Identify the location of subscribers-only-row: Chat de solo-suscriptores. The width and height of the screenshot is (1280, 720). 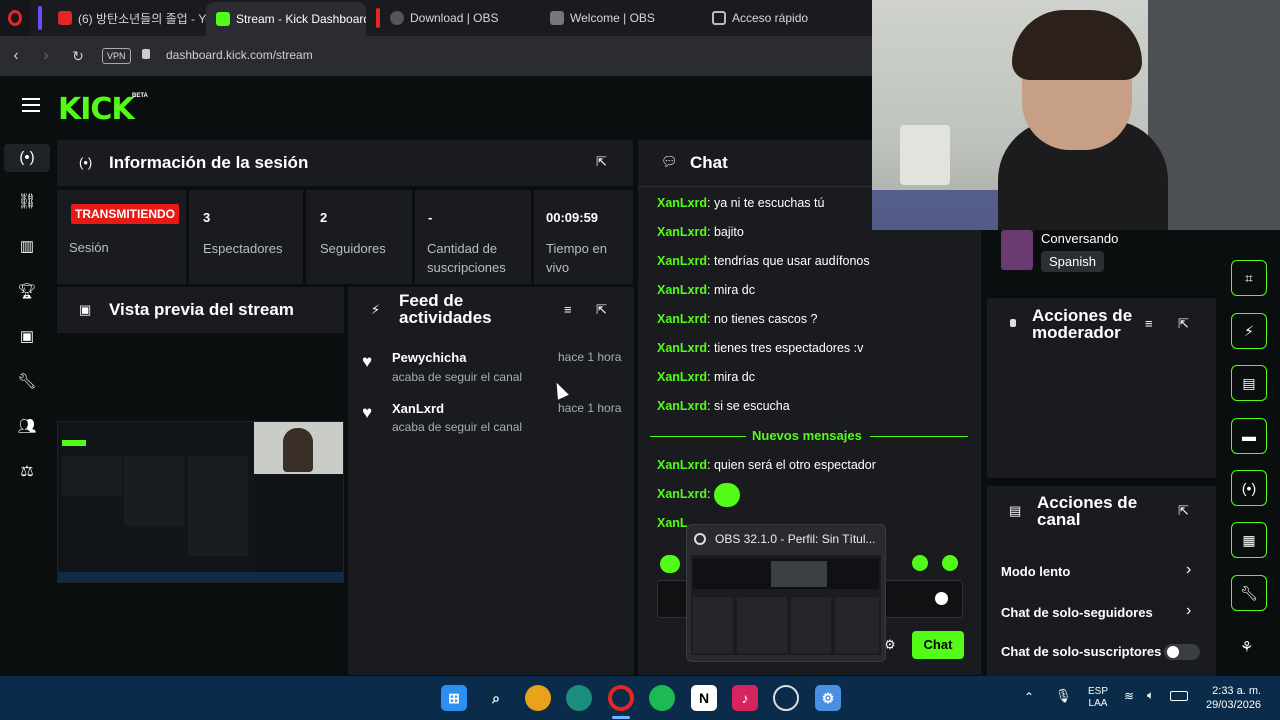
(1081, 651).